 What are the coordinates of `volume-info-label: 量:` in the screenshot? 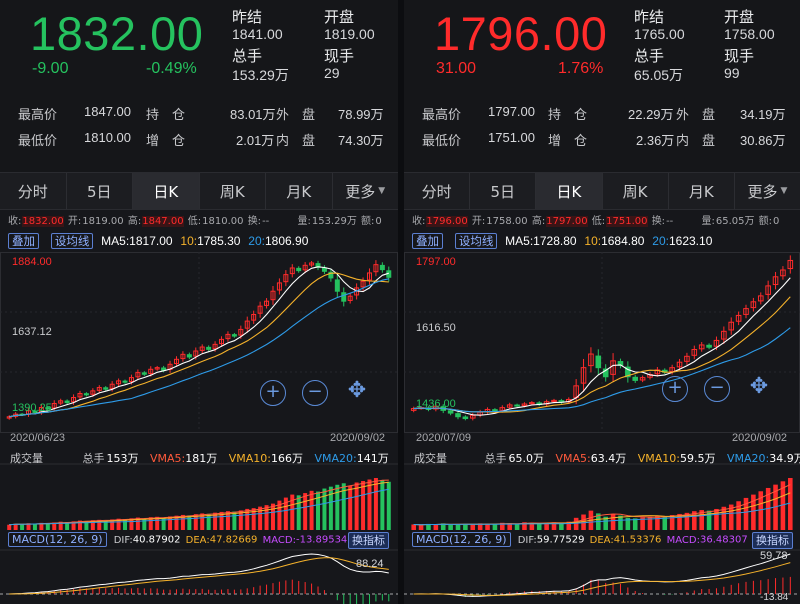 It's located at (304, 221).